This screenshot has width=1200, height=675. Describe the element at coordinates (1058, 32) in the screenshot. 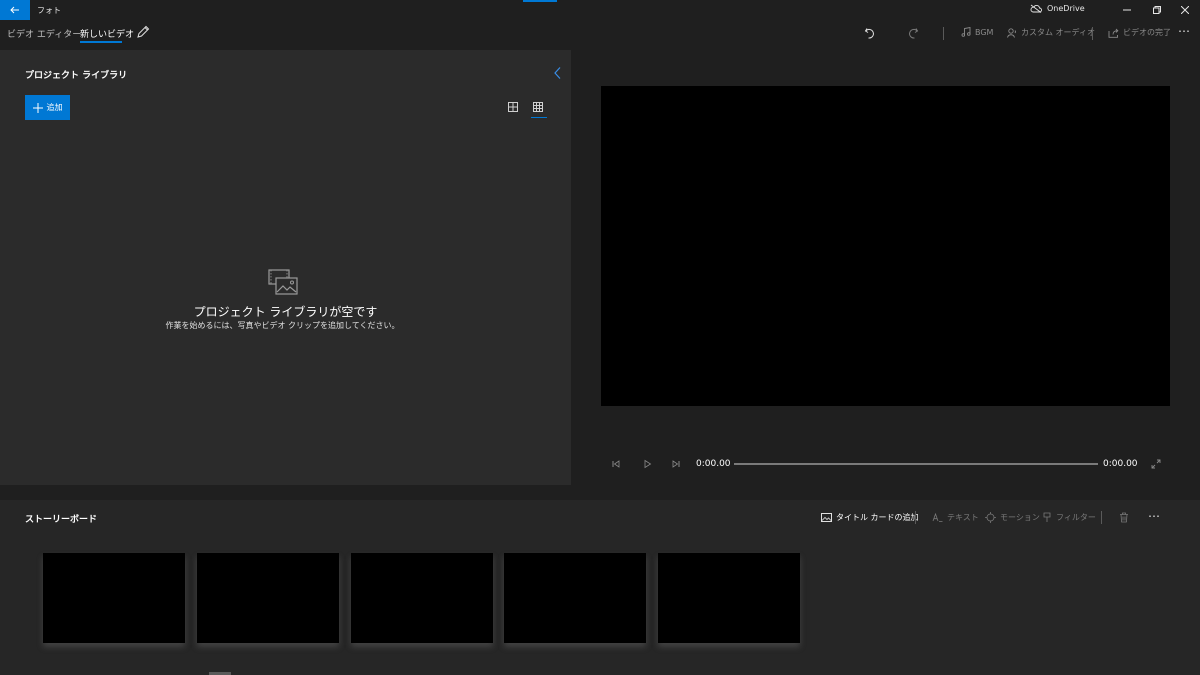

I see `custom-audio-label: カスタム オーディオ` at that location.